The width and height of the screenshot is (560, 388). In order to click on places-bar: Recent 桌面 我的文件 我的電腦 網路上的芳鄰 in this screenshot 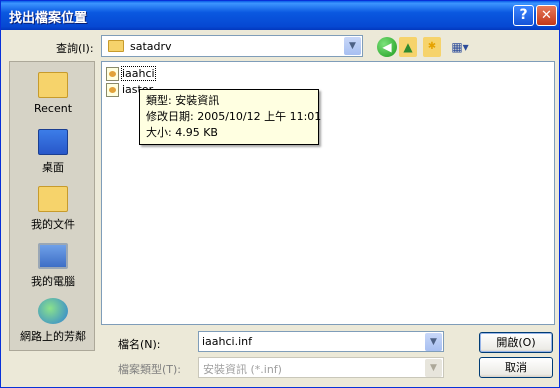, I will do `click(52, 206)`.